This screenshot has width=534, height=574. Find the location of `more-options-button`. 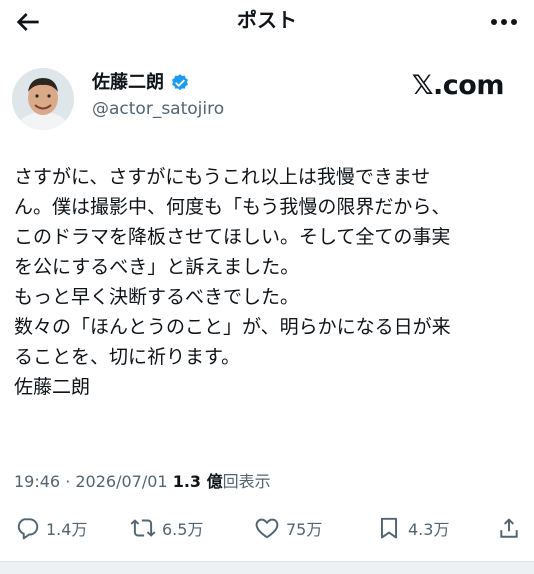

more-options-button is located at coordinates (504, 22).